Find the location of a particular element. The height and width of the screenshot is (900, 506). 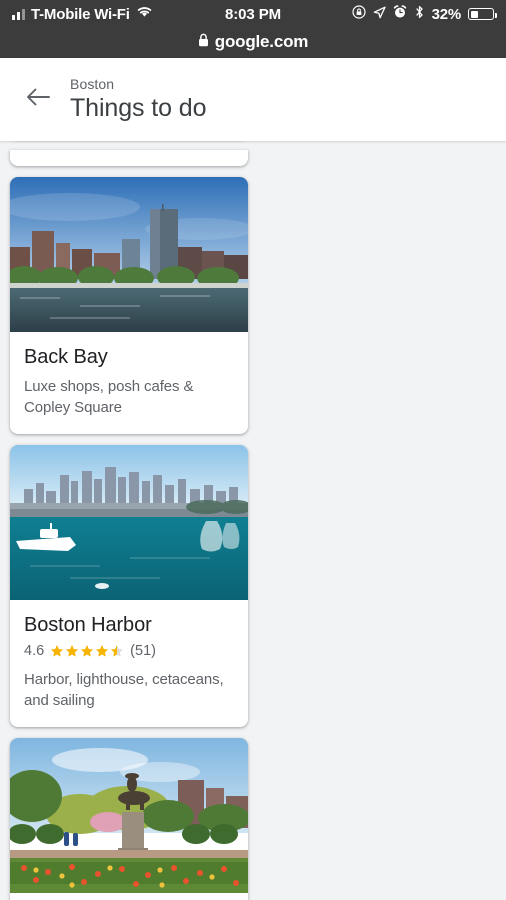

signal-bars-icon is located at coordinates (18, 14).